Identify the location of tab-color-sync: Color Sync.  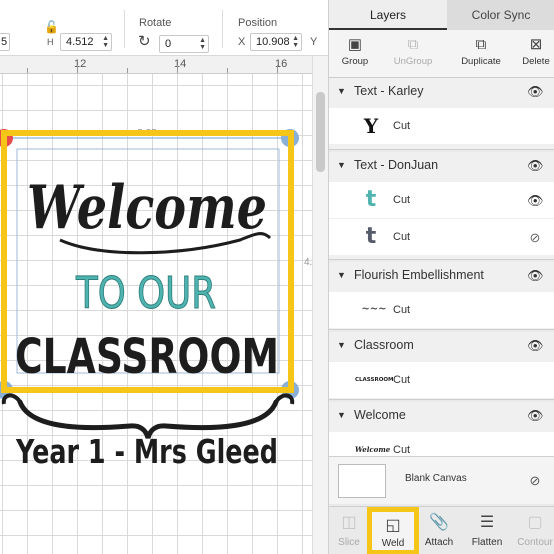
(500, 15).